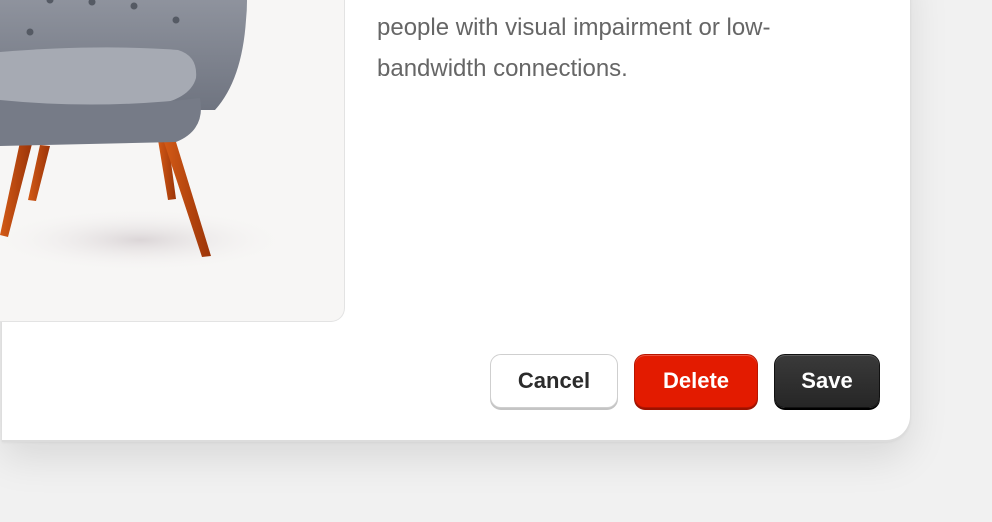 This screenshot has height=522, width=992. What do you see at coordinates (554, 381) in the screenshot?
I see `cancel-button: Cancel` at bounding box center [554, 381].